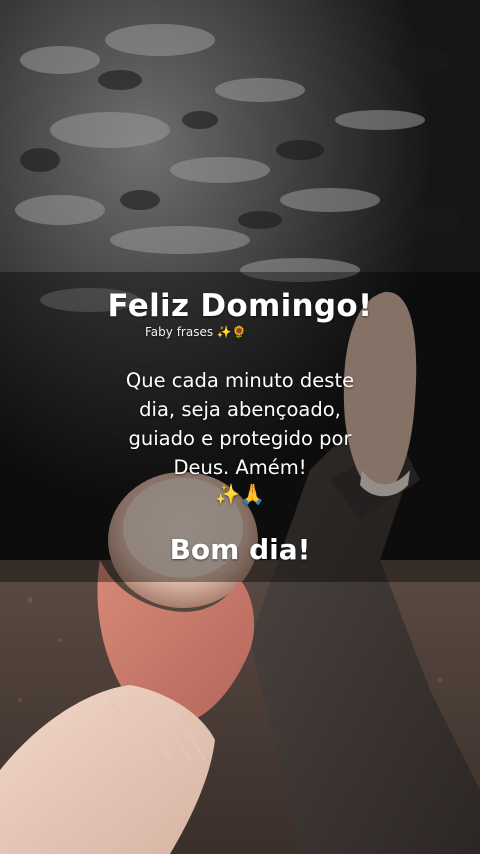  I want to click on message-line: guiado e protegido por, so click(240, 438).